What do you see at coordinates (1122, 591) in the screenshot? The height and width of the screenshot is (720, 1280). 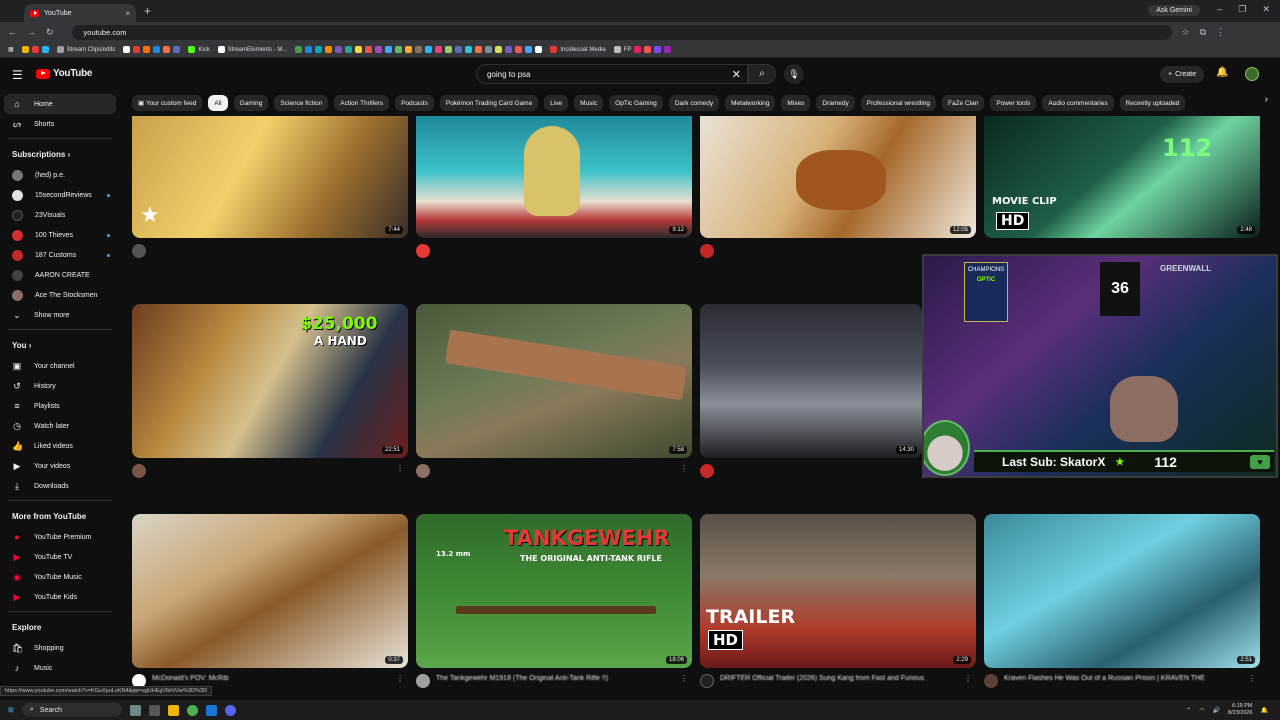 I see `video-thumbnail: 2:51` at bounding box center [1122, 591].